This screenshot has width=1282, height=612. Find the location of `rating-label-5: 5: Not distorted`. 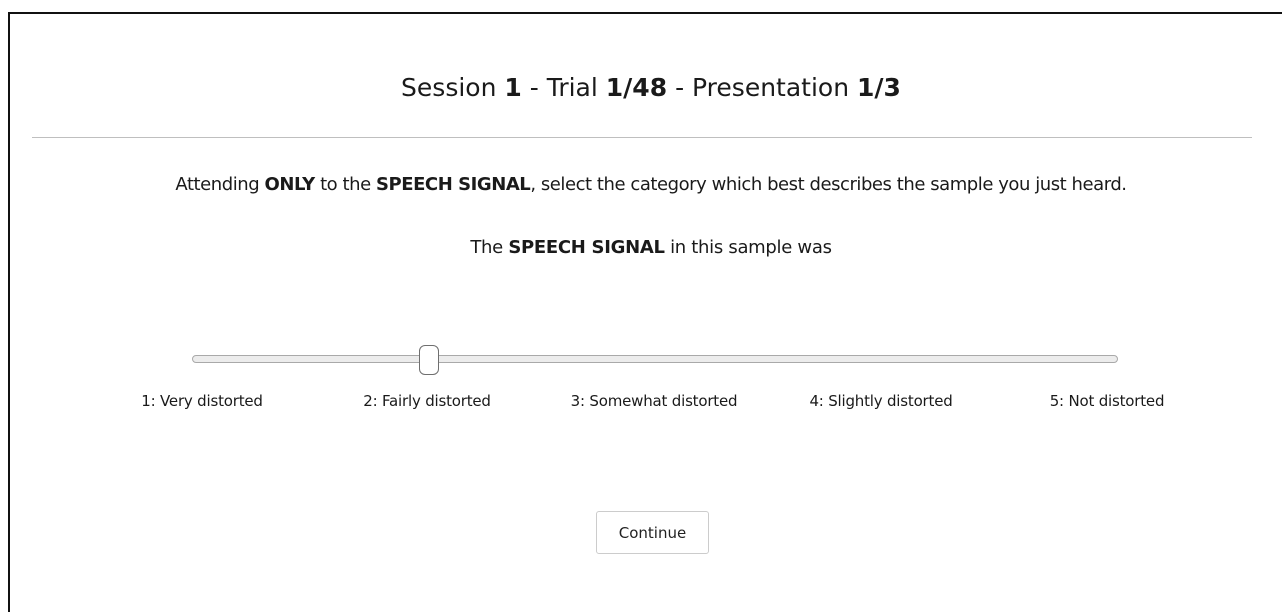

rating-label-5: 5: Not distorted is located at coordinates (1107, 401).